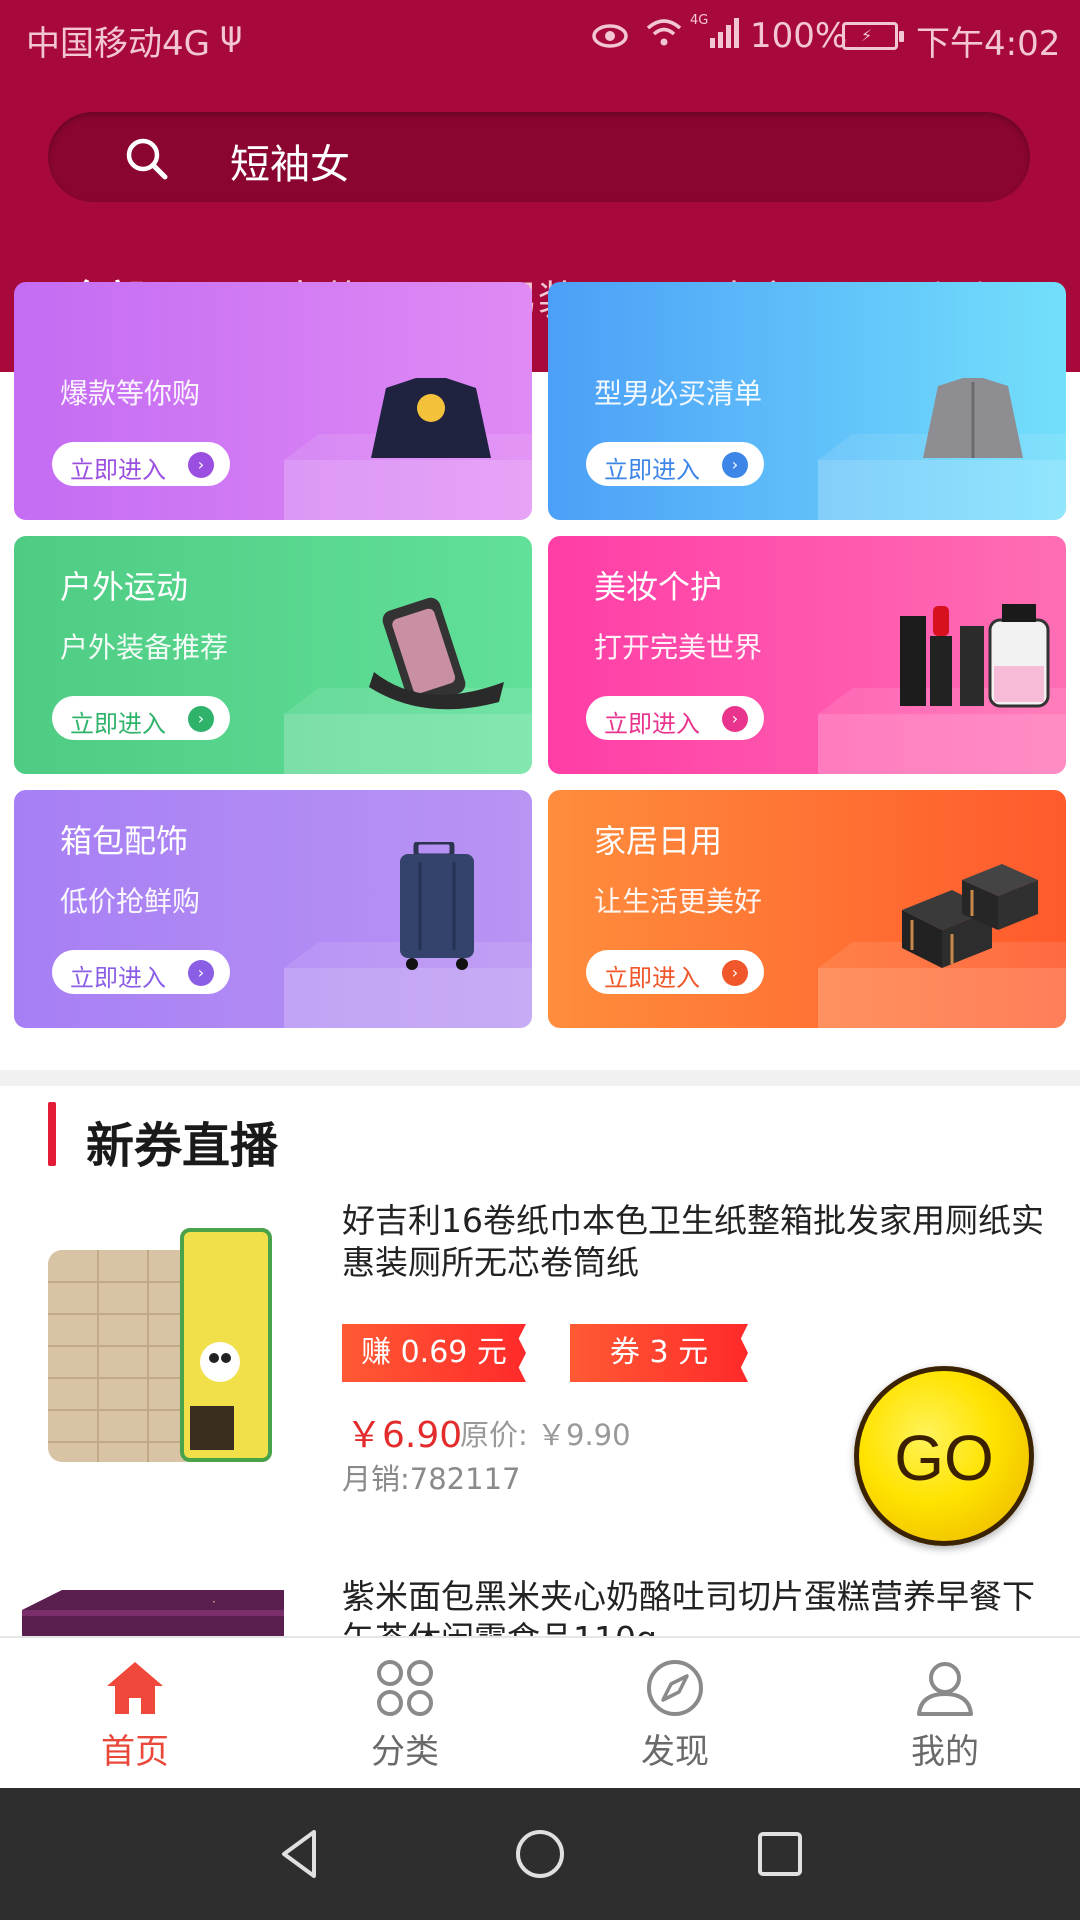 This screenshot has height=1920, width=1080. I want to click on tab-me: 我的, so click(945, 1714).